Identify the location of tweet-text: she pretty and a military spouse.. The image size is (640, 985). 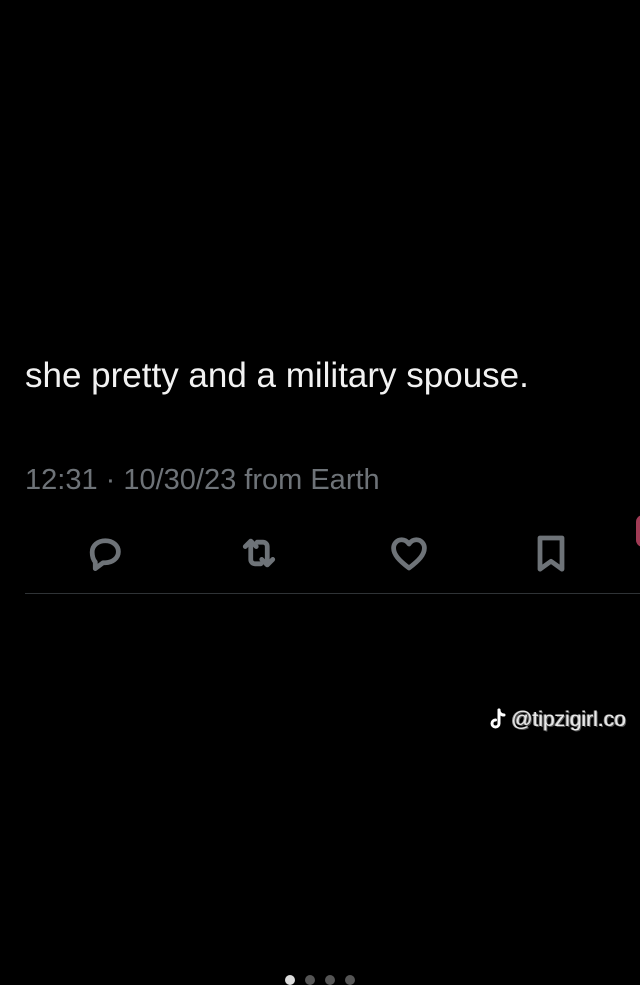
(277, 375).